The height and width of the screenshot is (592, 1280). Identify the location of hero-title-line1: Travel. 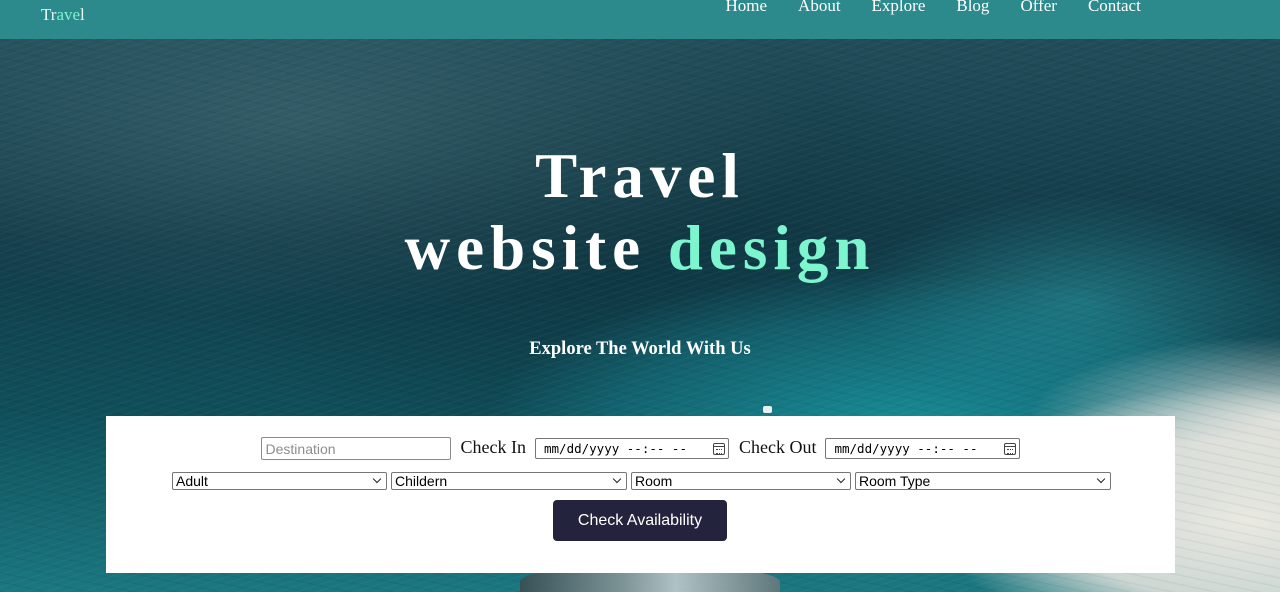
(640, 176).